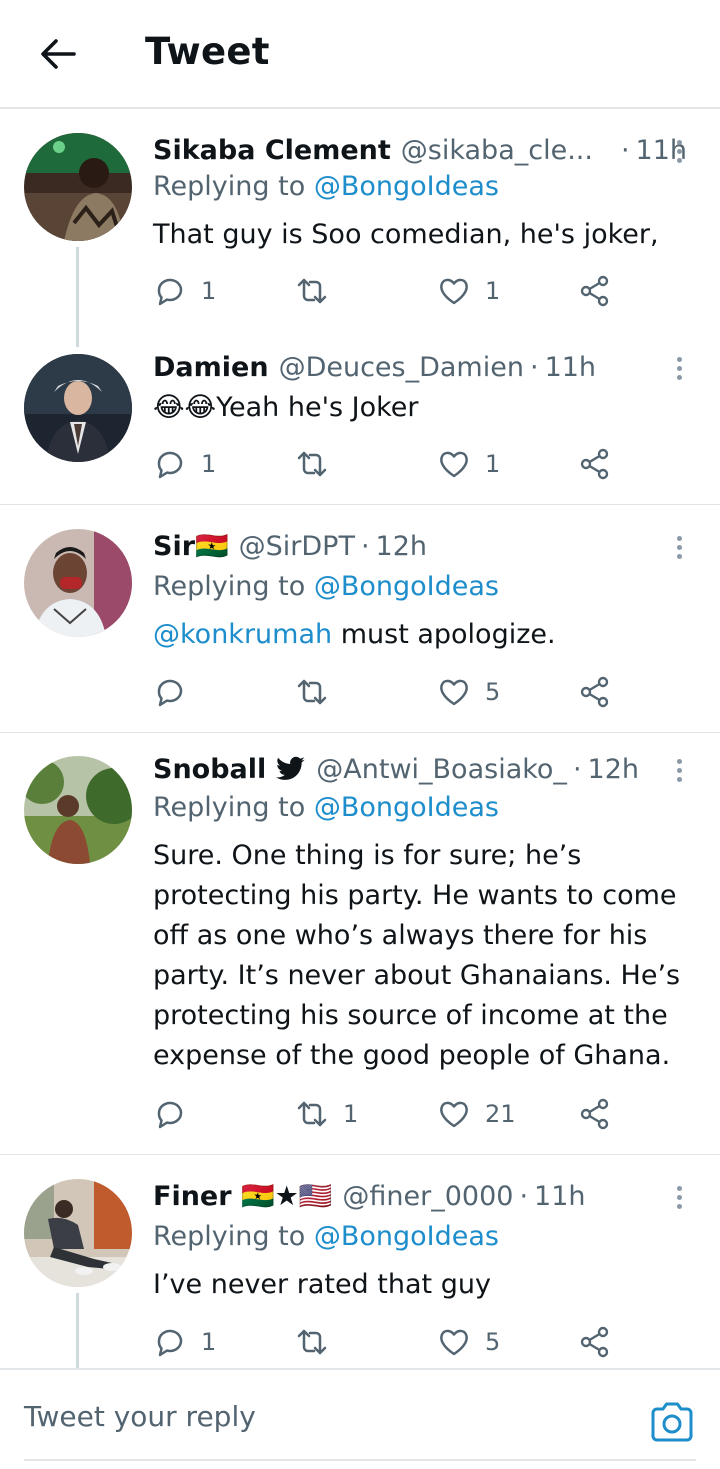 This screenshot has height=1469, width=720. Describe the element at coordinates (354, 634) in the screenshot. I see `tweet-text: @konkrumah must apologize.` at that location.